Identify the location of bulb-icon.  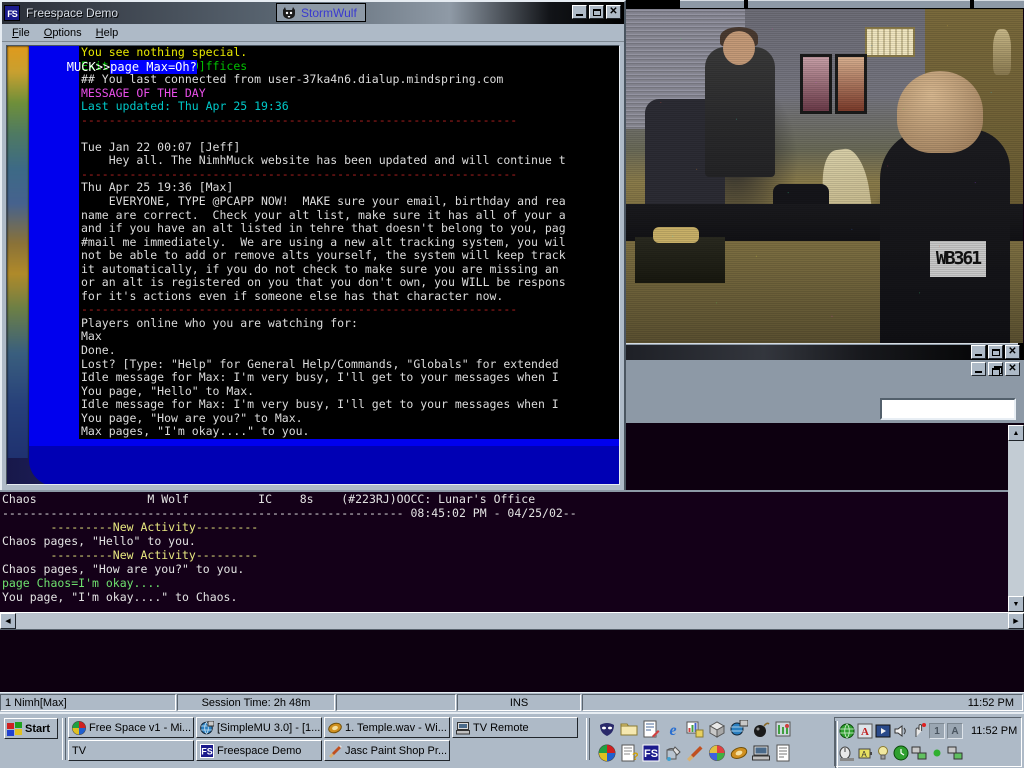
(883, 753).